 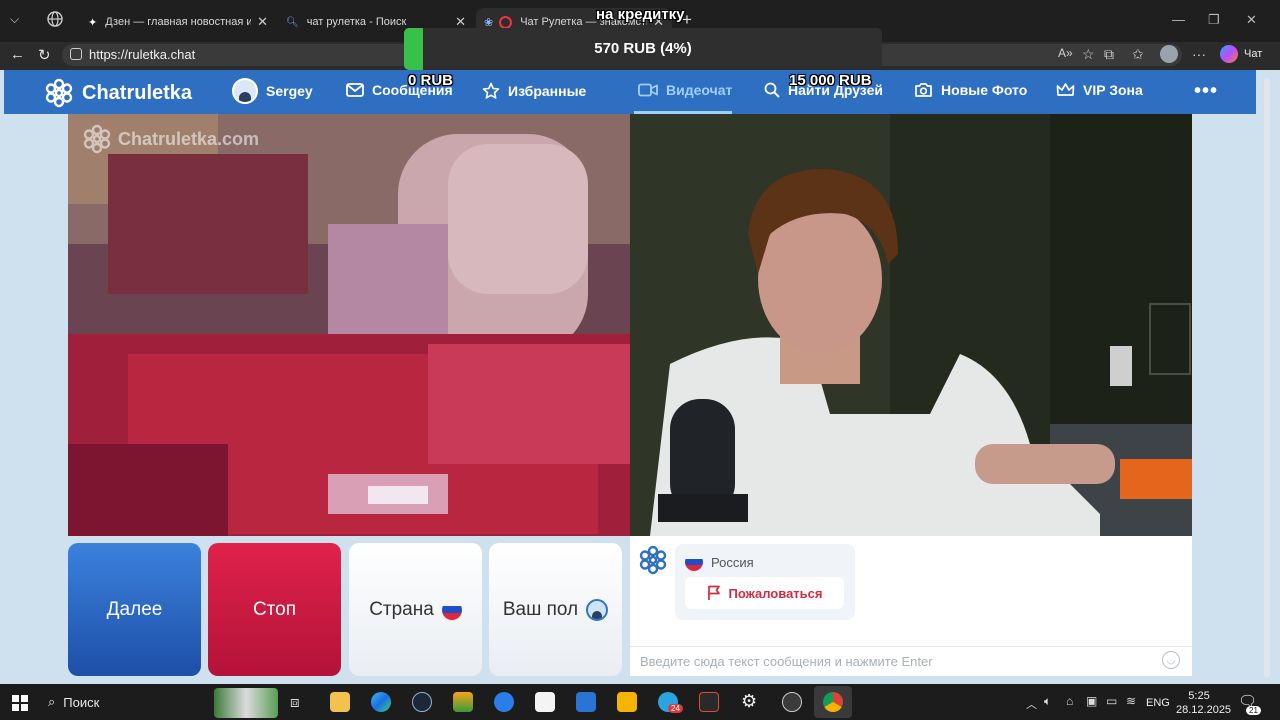 I want to click on watermark: Chatruletka.com, so click(x=170, y=139).